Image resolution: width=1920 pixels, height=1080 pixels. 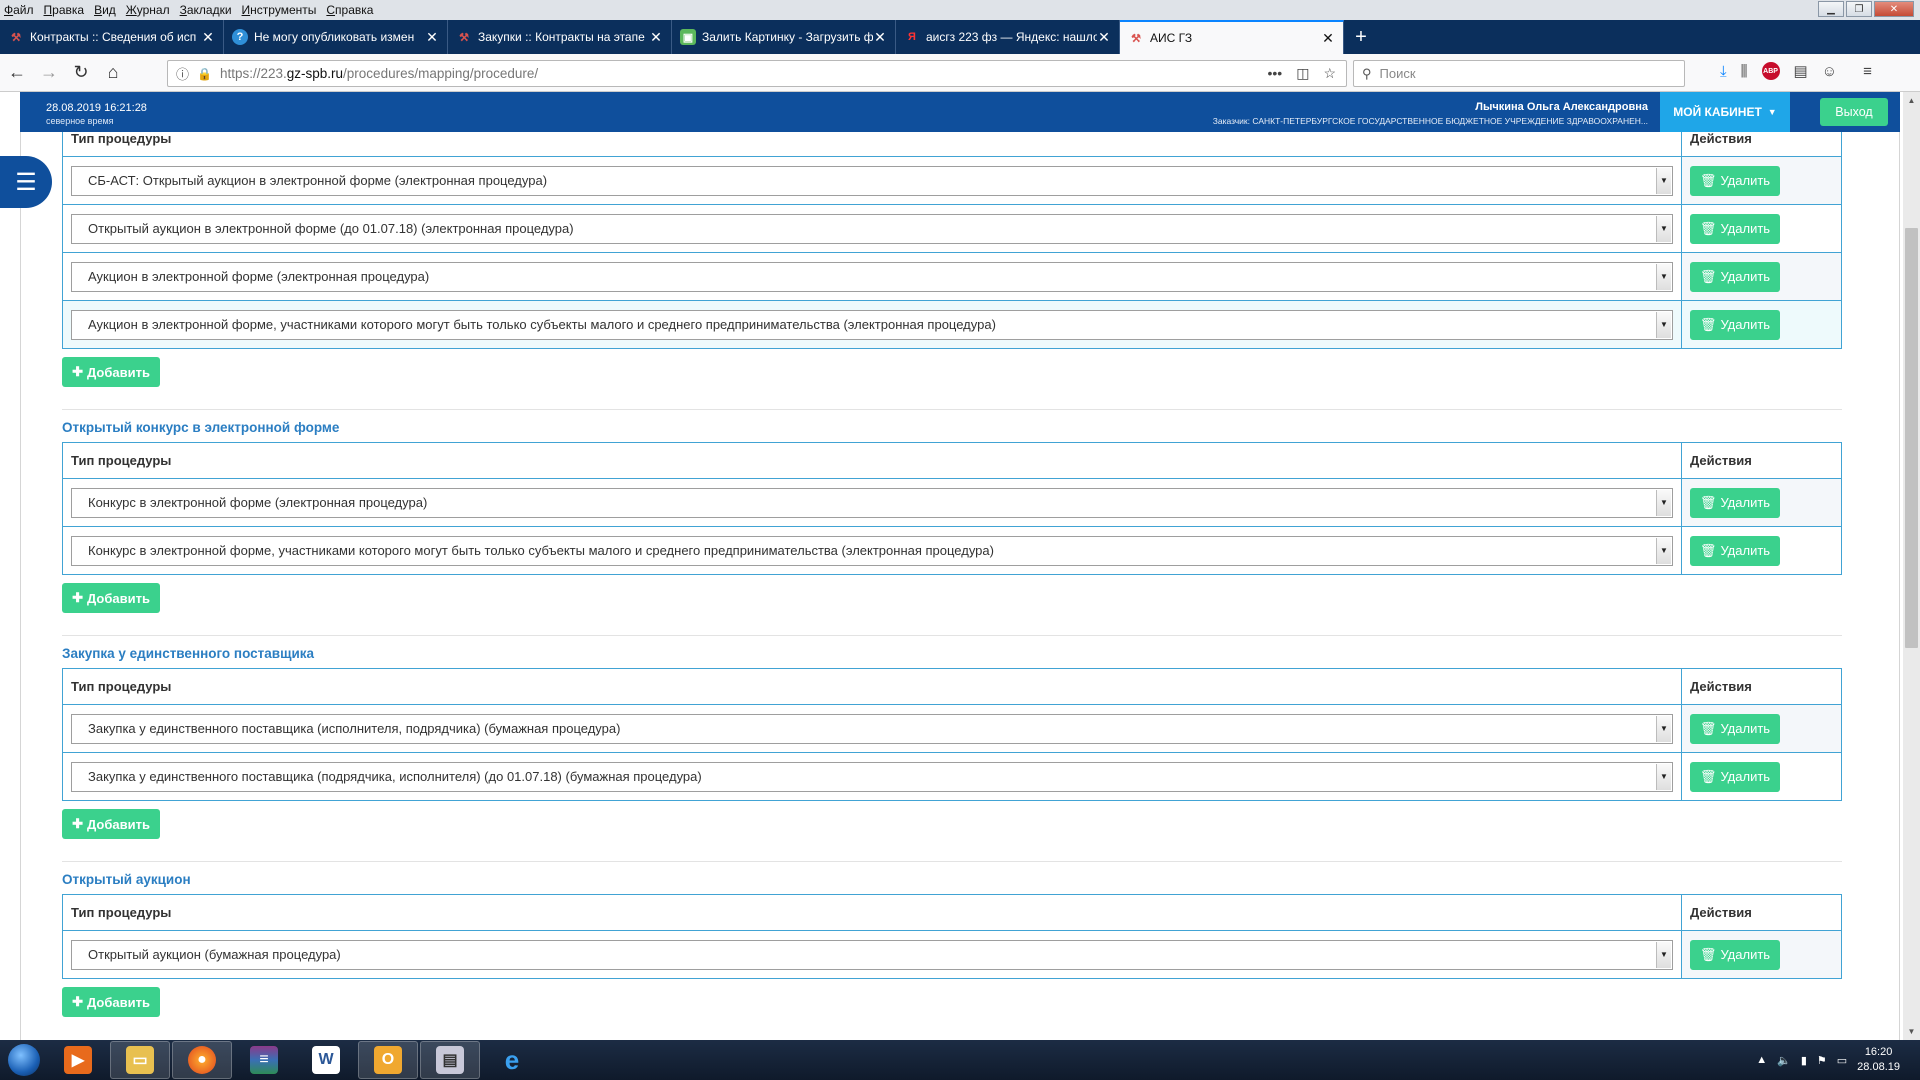 What do you see at coordinates (784, 37) in the screenshot?
I see `browser-tab: ▣ Залить Картинку - Загрузить ф ✕` at bounding box center [784, 37].